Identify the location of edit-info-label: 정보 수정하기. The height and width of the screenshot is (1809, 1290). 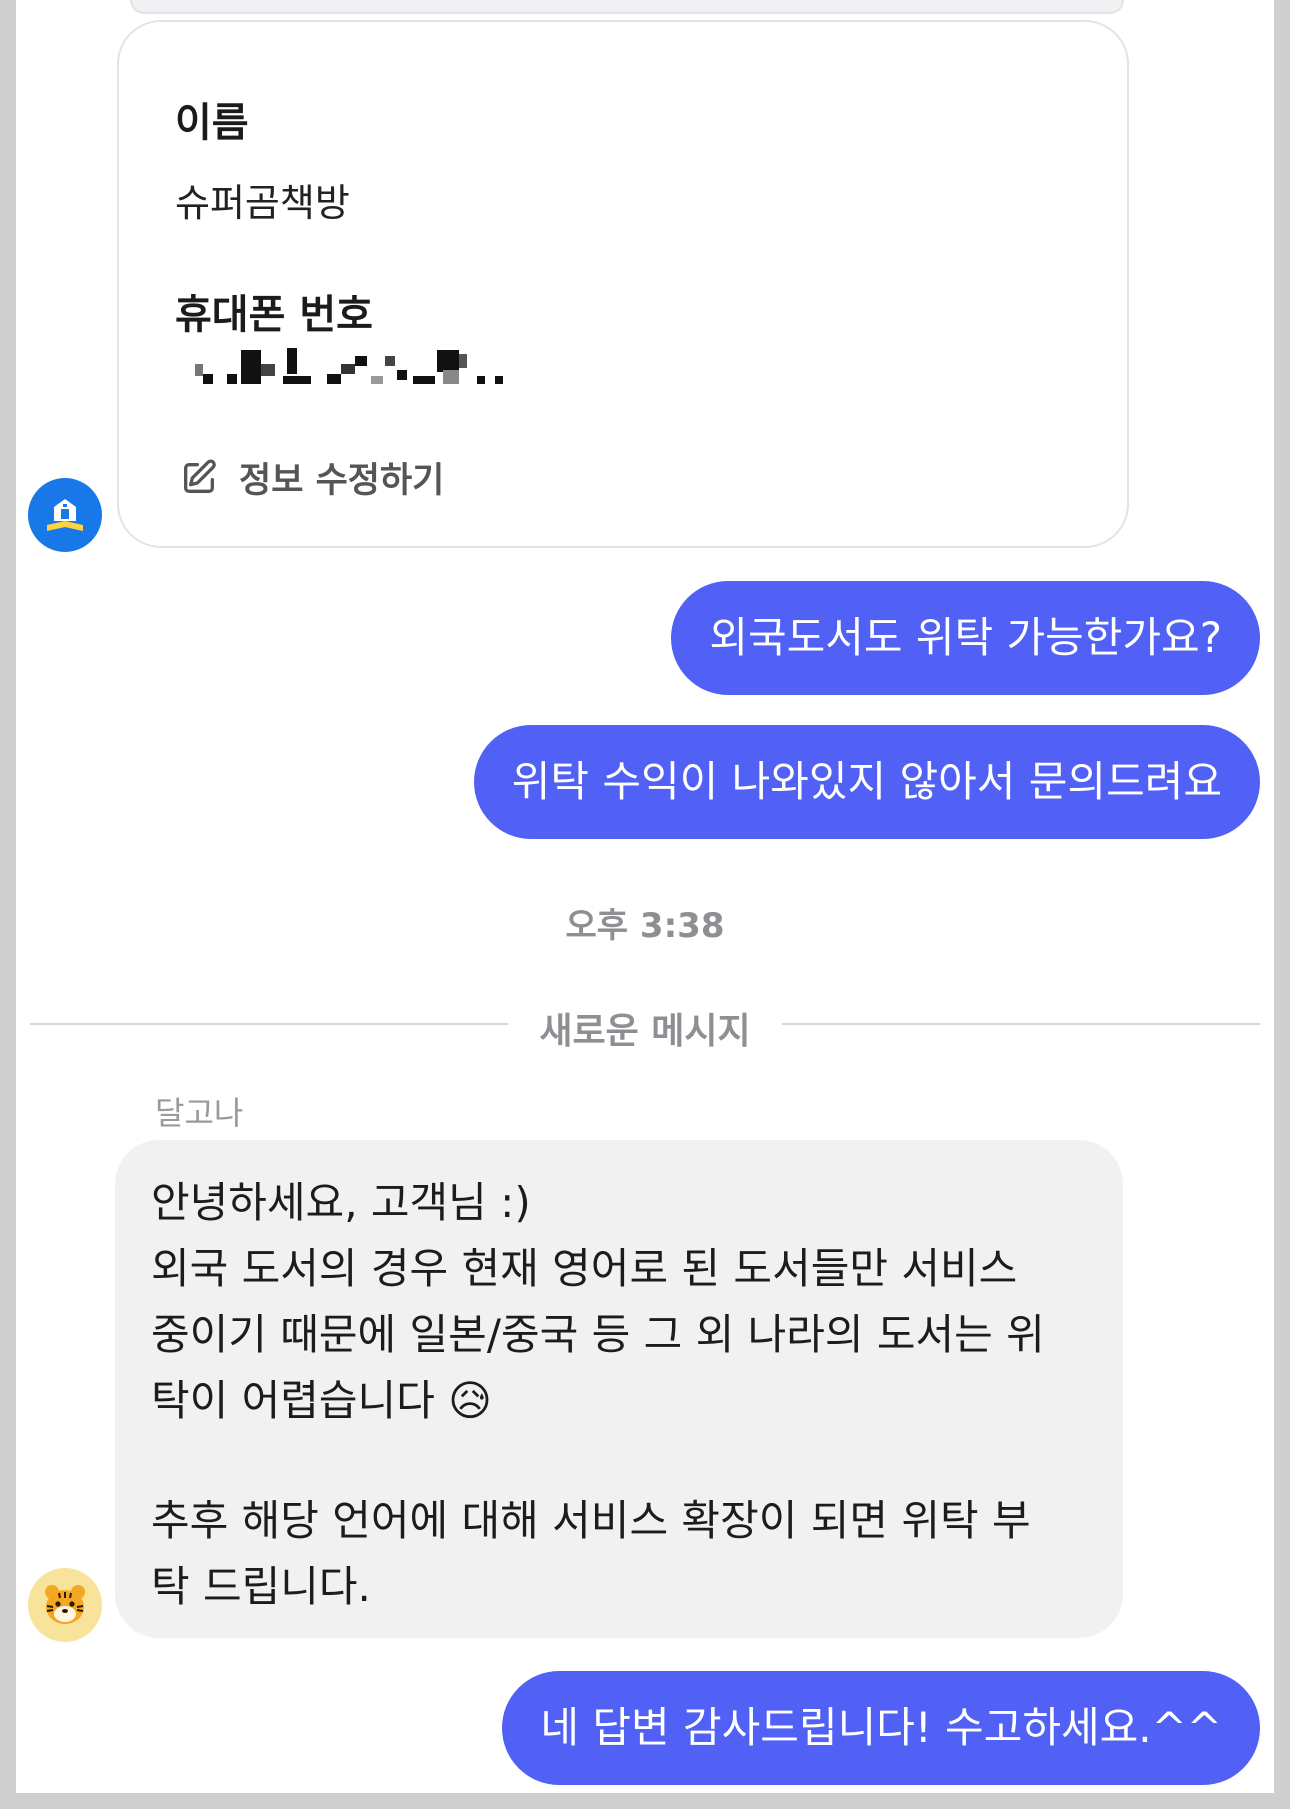
(342, 481).